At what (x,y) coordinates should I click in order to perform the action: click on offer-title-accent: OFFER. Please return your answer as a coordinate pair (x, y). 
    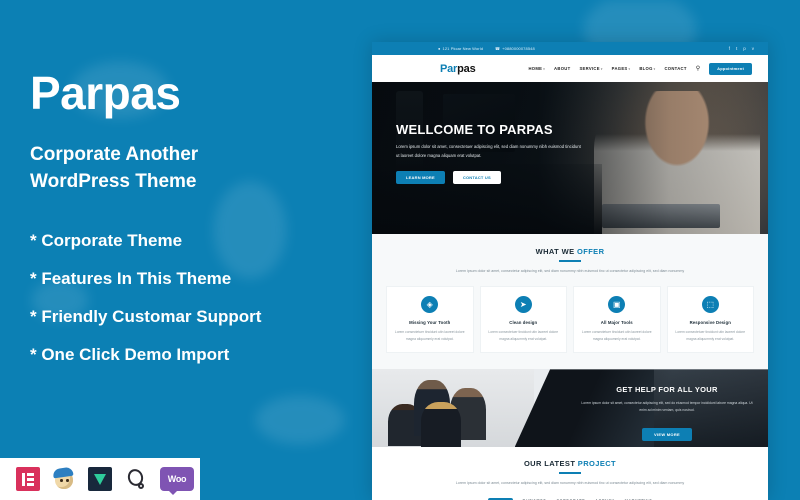
    Looking at the image, I should click on (590, 251).